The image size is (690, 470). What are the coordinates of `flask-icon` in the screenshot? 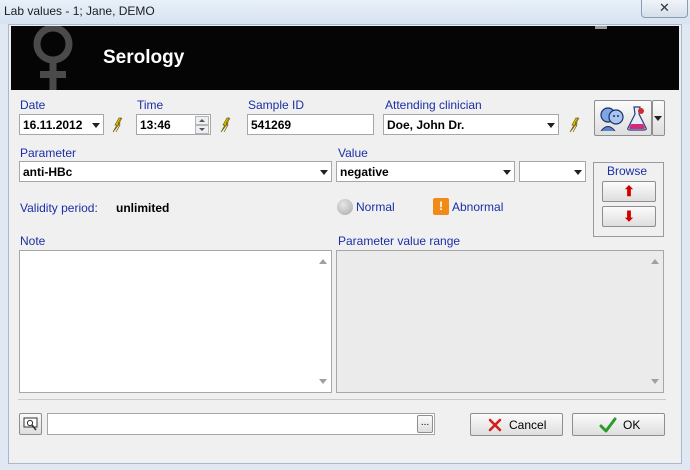 It's located at (637, 118).